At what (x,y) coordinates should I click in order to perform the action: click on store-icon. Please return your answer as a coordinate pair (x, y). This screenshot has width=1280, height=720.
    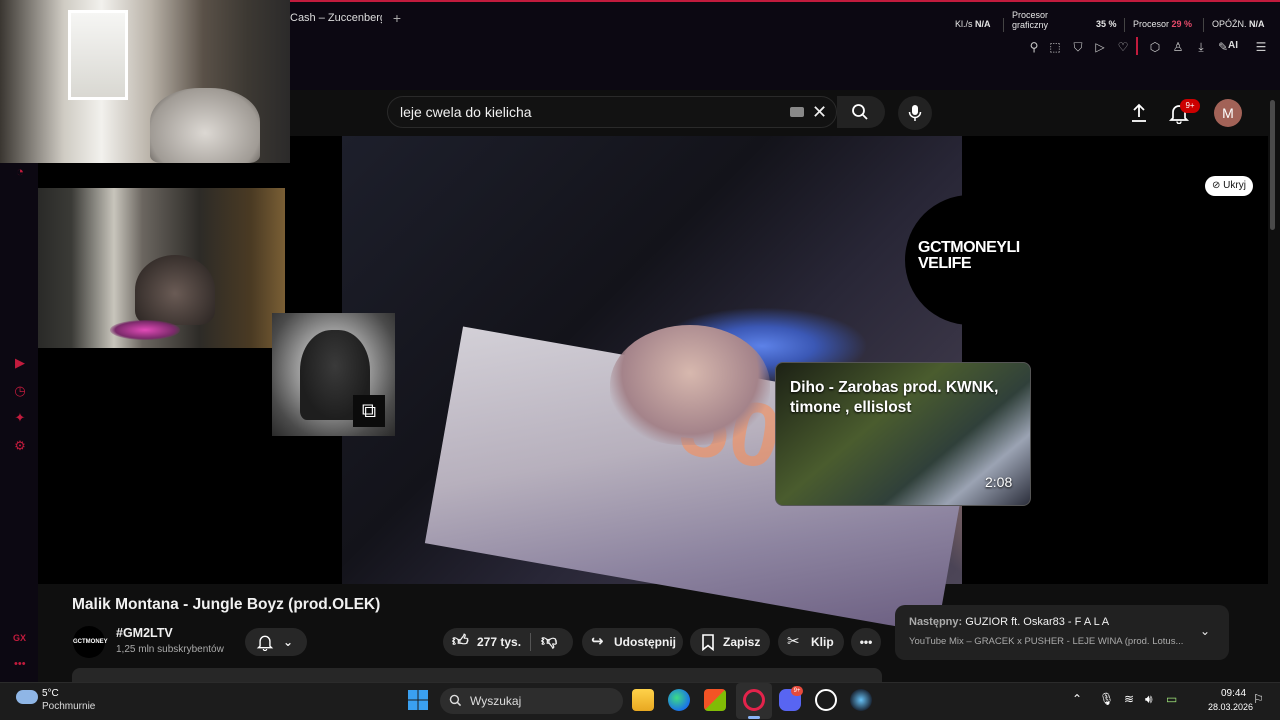
    Looking at the image, I should click on (715, 700).